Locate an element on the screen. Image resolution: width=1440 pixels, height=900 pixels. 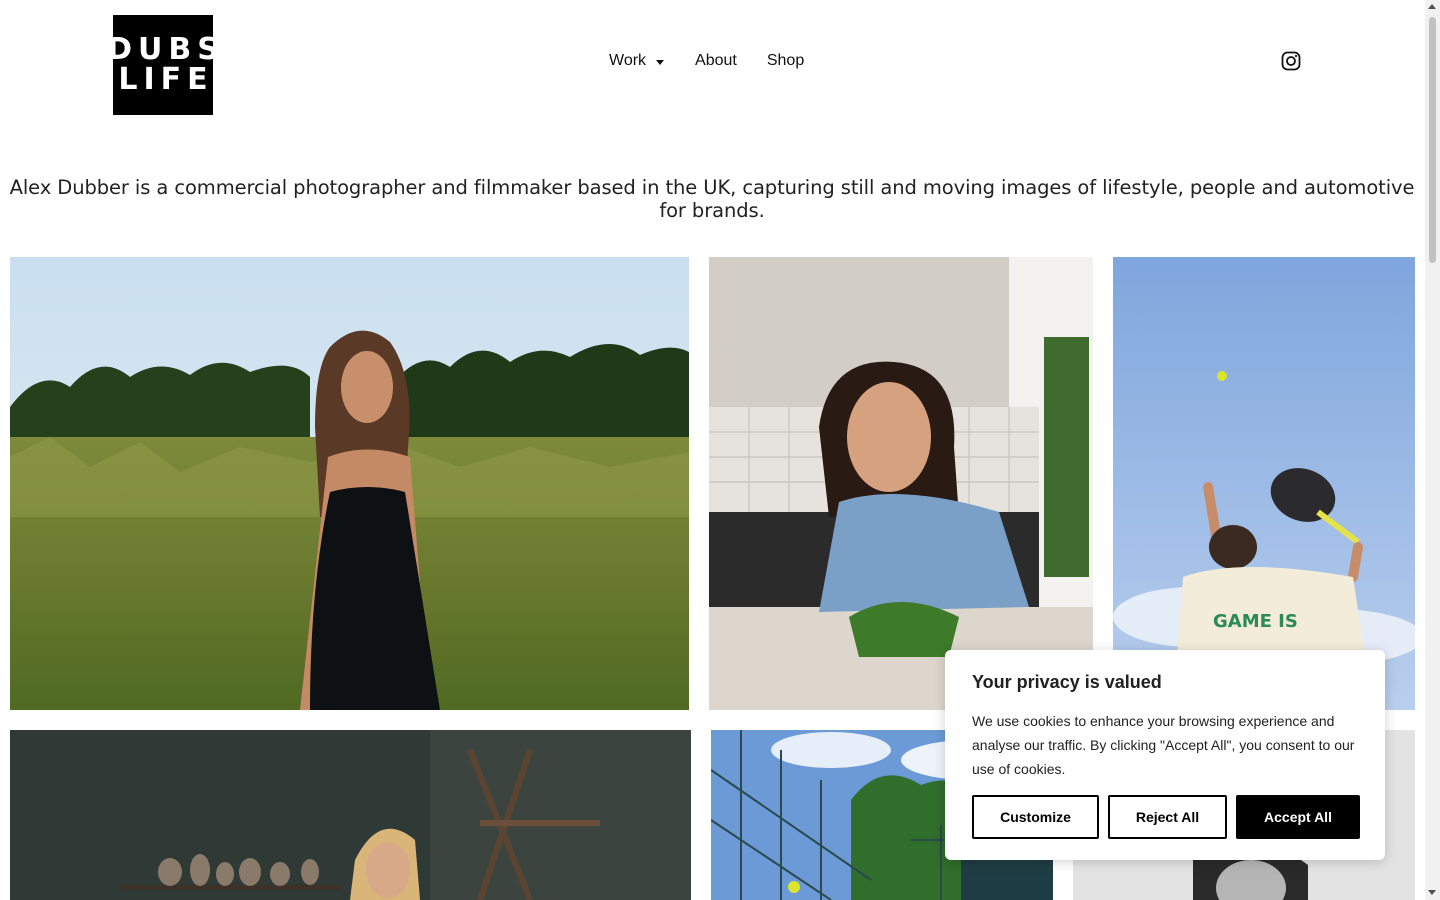
logo-line-1: DUBS is located at coordinates (166, 49).